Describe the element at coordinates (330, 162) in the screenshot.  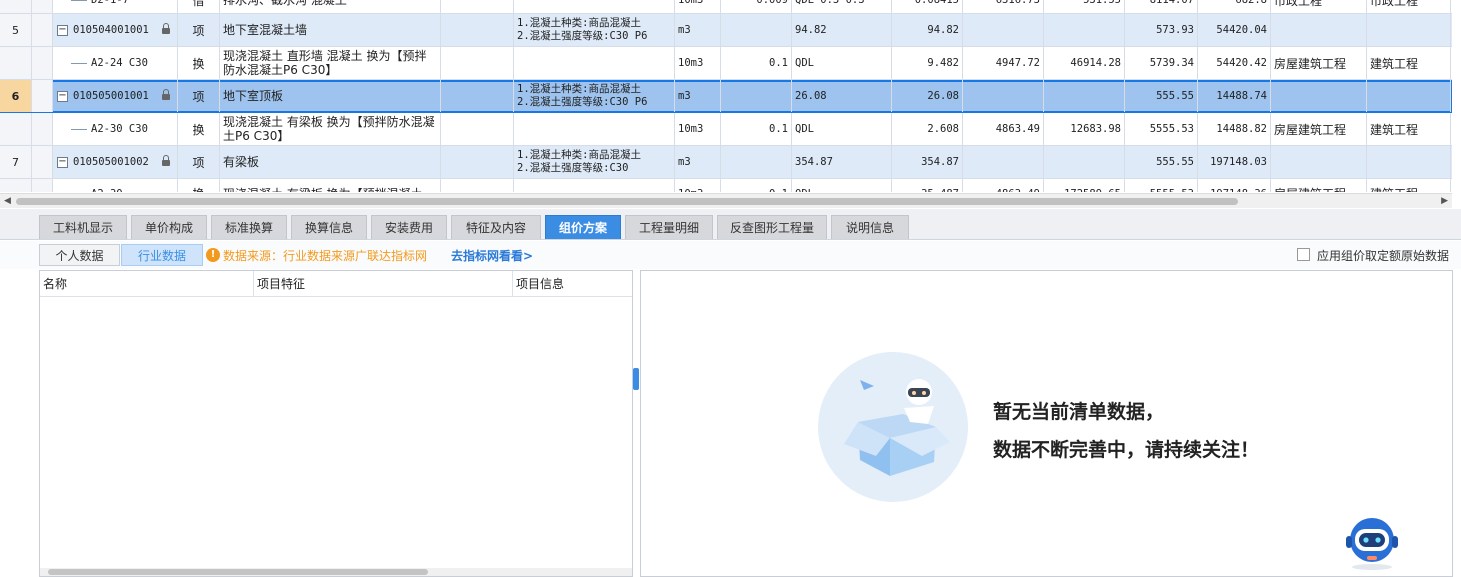
I see `item-name: 有梁板` at that location.